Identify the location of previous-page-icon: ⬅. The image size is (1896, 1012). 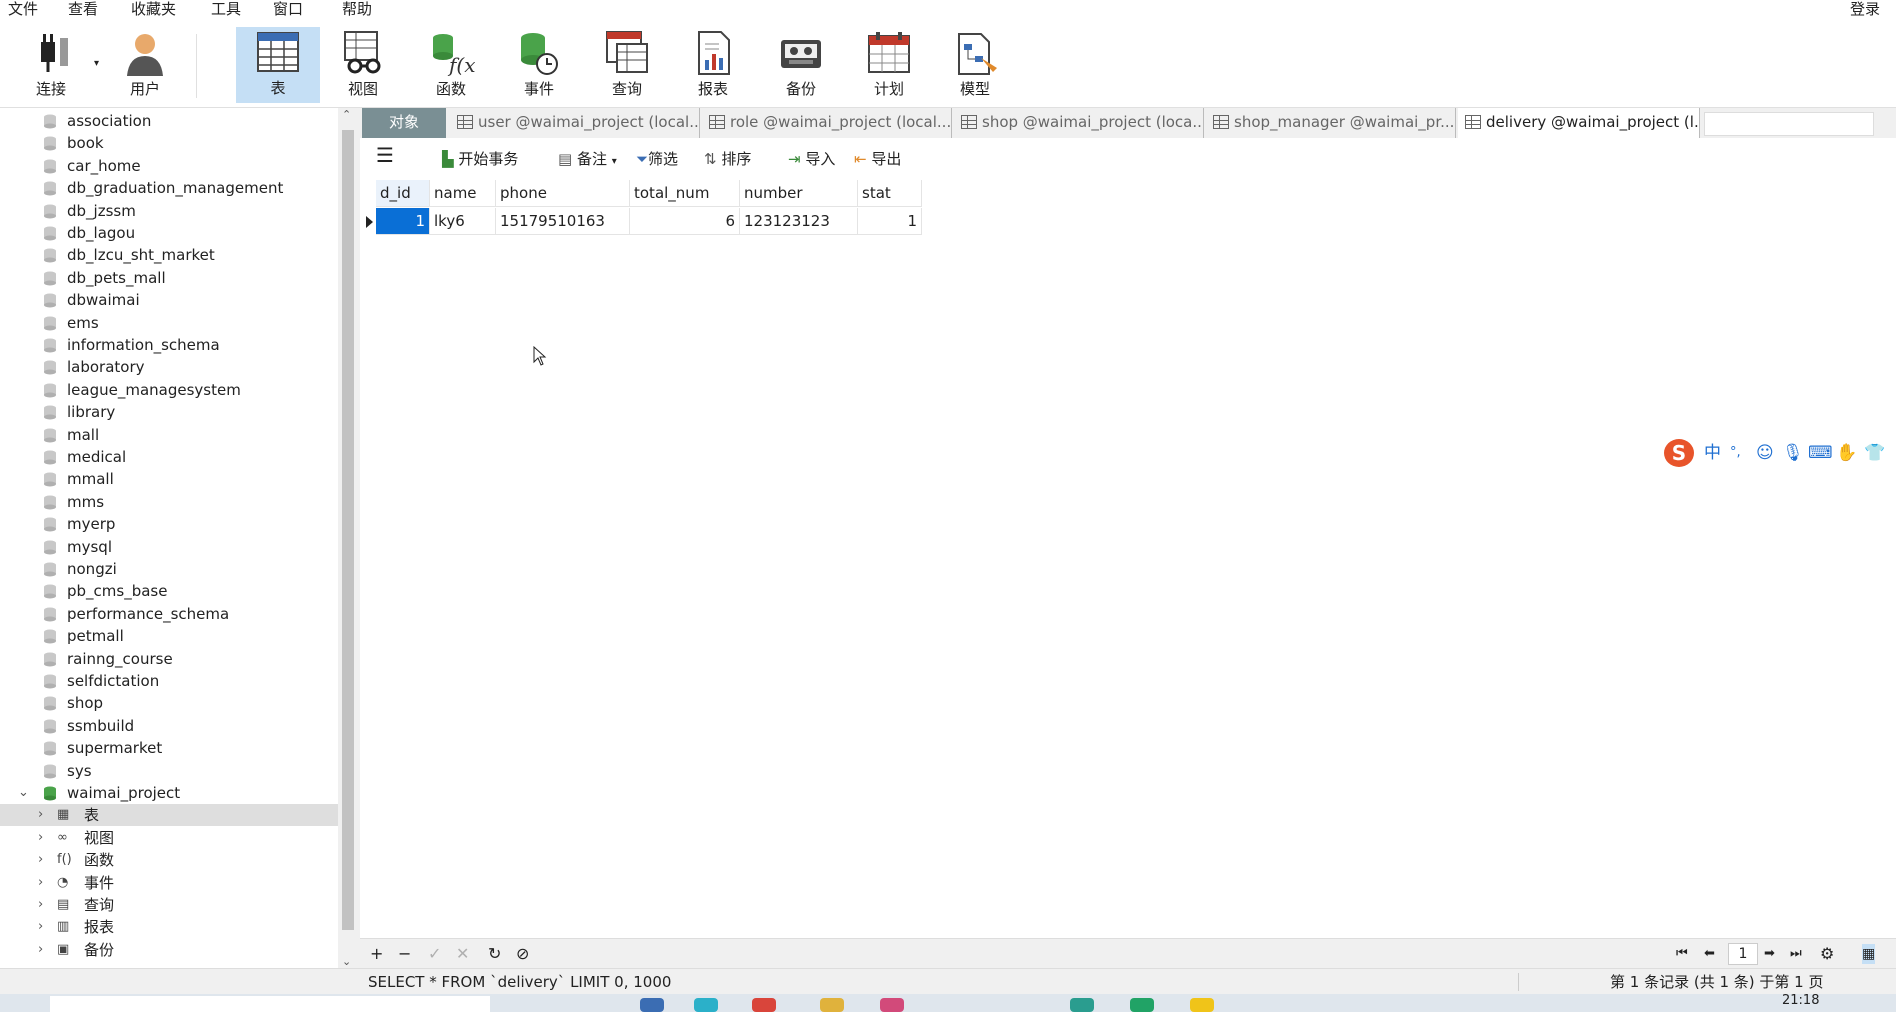
(1709, 954).